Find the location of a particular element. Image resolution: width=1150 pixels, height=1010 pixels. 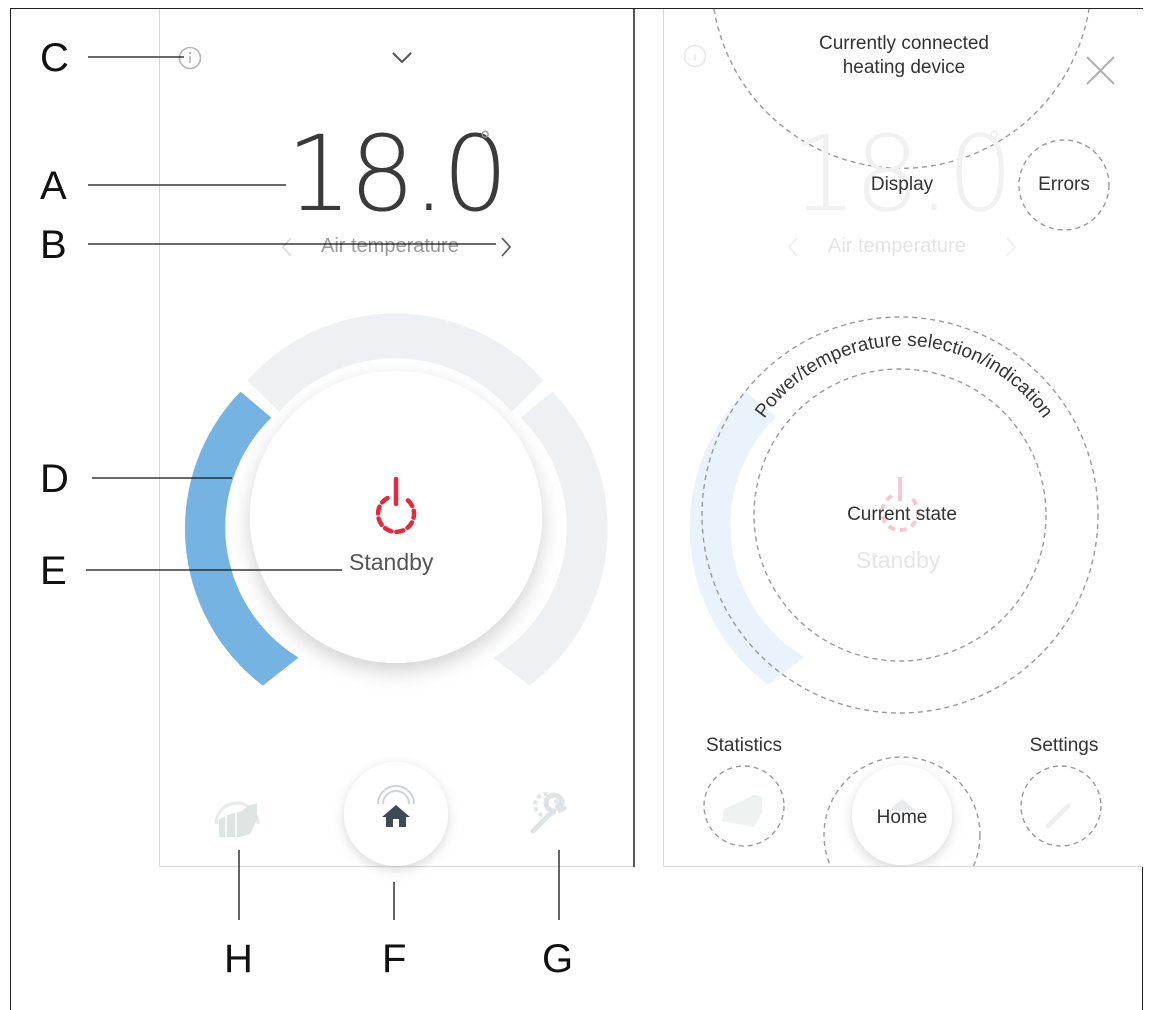

annotation-g: G is located at coordinates (558, 959).